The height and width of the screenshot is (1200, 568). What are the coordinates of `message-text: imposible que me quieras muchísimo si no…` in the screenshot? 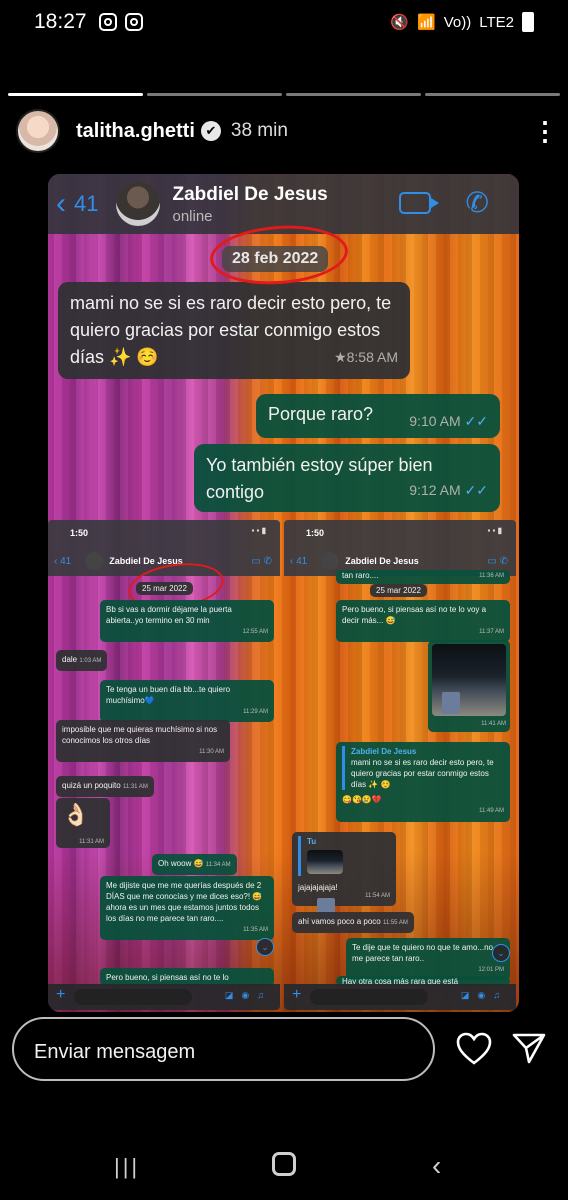 It's located at (140, 735).